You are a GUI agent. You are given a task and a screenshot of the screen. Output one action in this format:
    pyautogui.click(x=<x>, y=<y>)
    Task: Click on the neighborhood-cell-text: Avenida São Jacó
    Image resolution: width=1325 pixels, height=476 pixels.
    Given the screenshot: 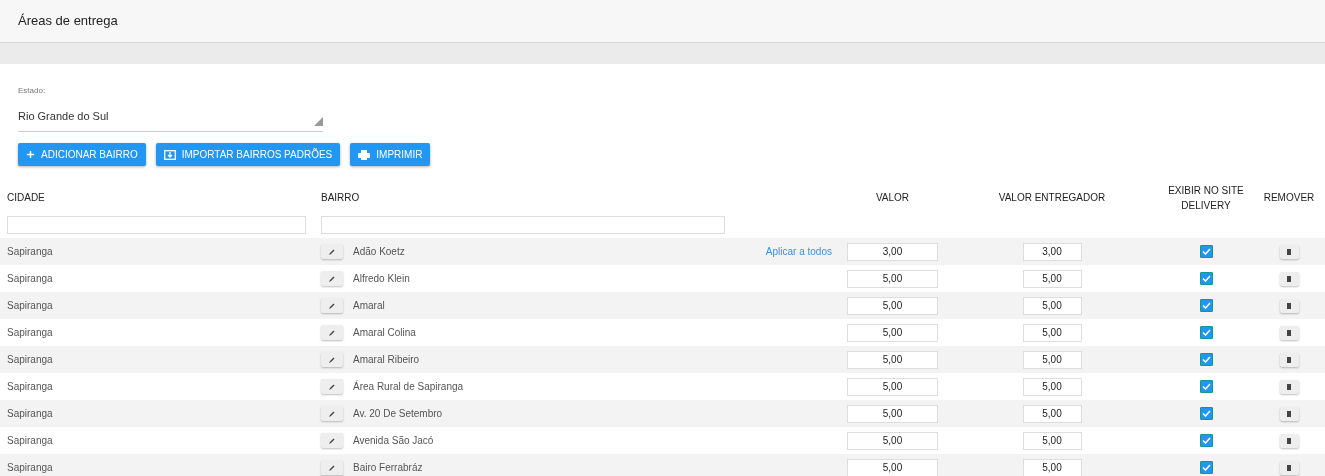 What is the action you would take?
    pyautogui.click(x=393, y=441)
    